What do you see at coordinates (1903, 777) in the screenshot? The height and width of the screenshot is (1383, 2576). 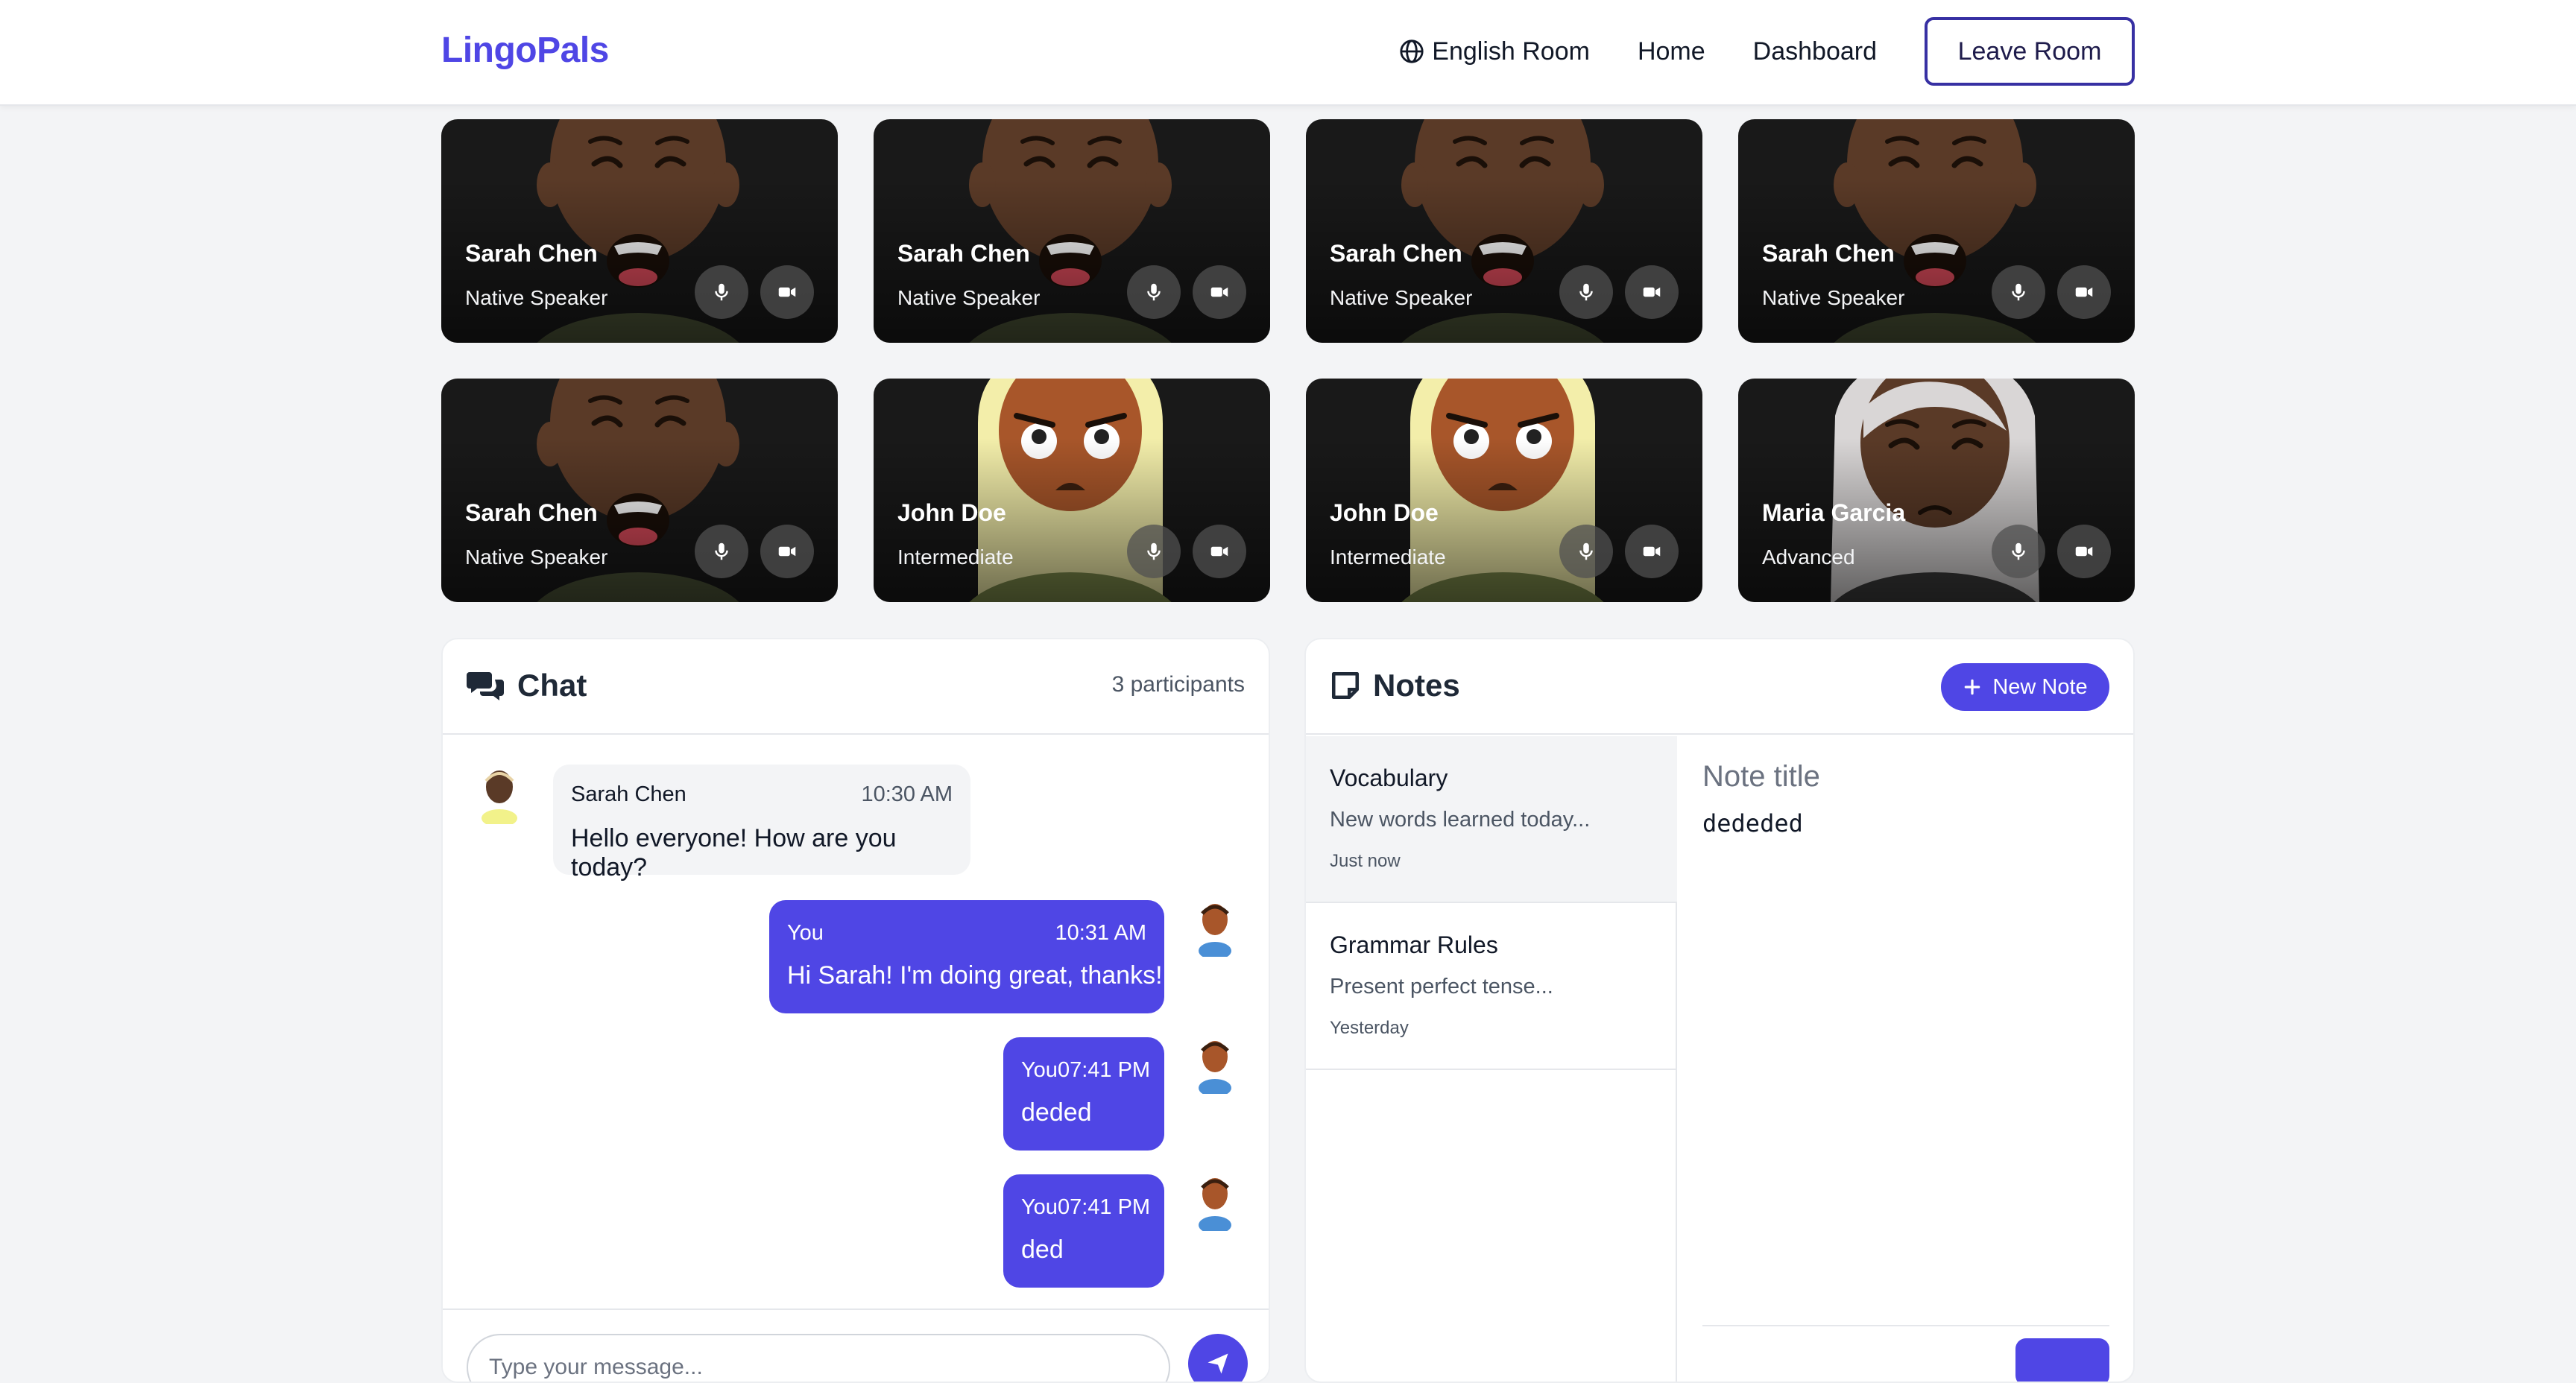 I see `note-title-input` at bounding box center [1903, 777].